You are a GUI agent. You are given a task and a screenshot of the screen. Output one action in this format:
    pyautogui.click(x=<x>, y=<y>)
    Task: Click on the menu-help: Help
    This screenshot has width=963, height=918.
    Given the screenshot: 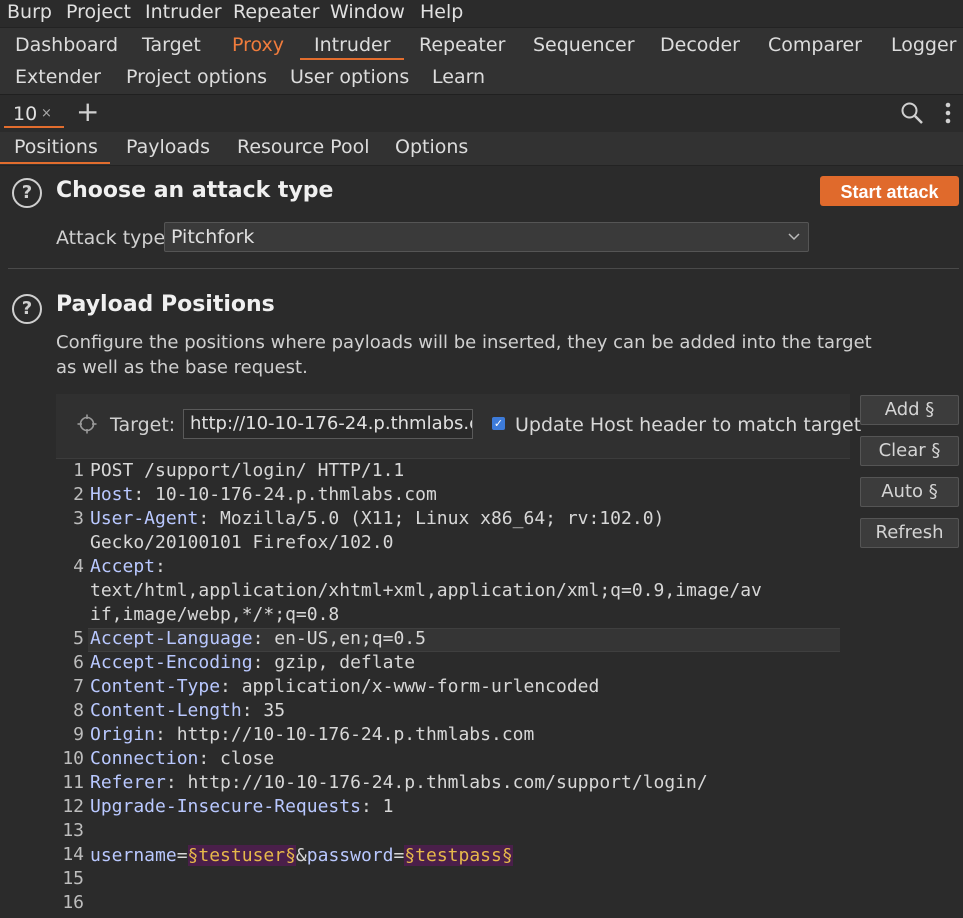 What is the action you would take?
    pyautogui.click(x=441, y=12)
    